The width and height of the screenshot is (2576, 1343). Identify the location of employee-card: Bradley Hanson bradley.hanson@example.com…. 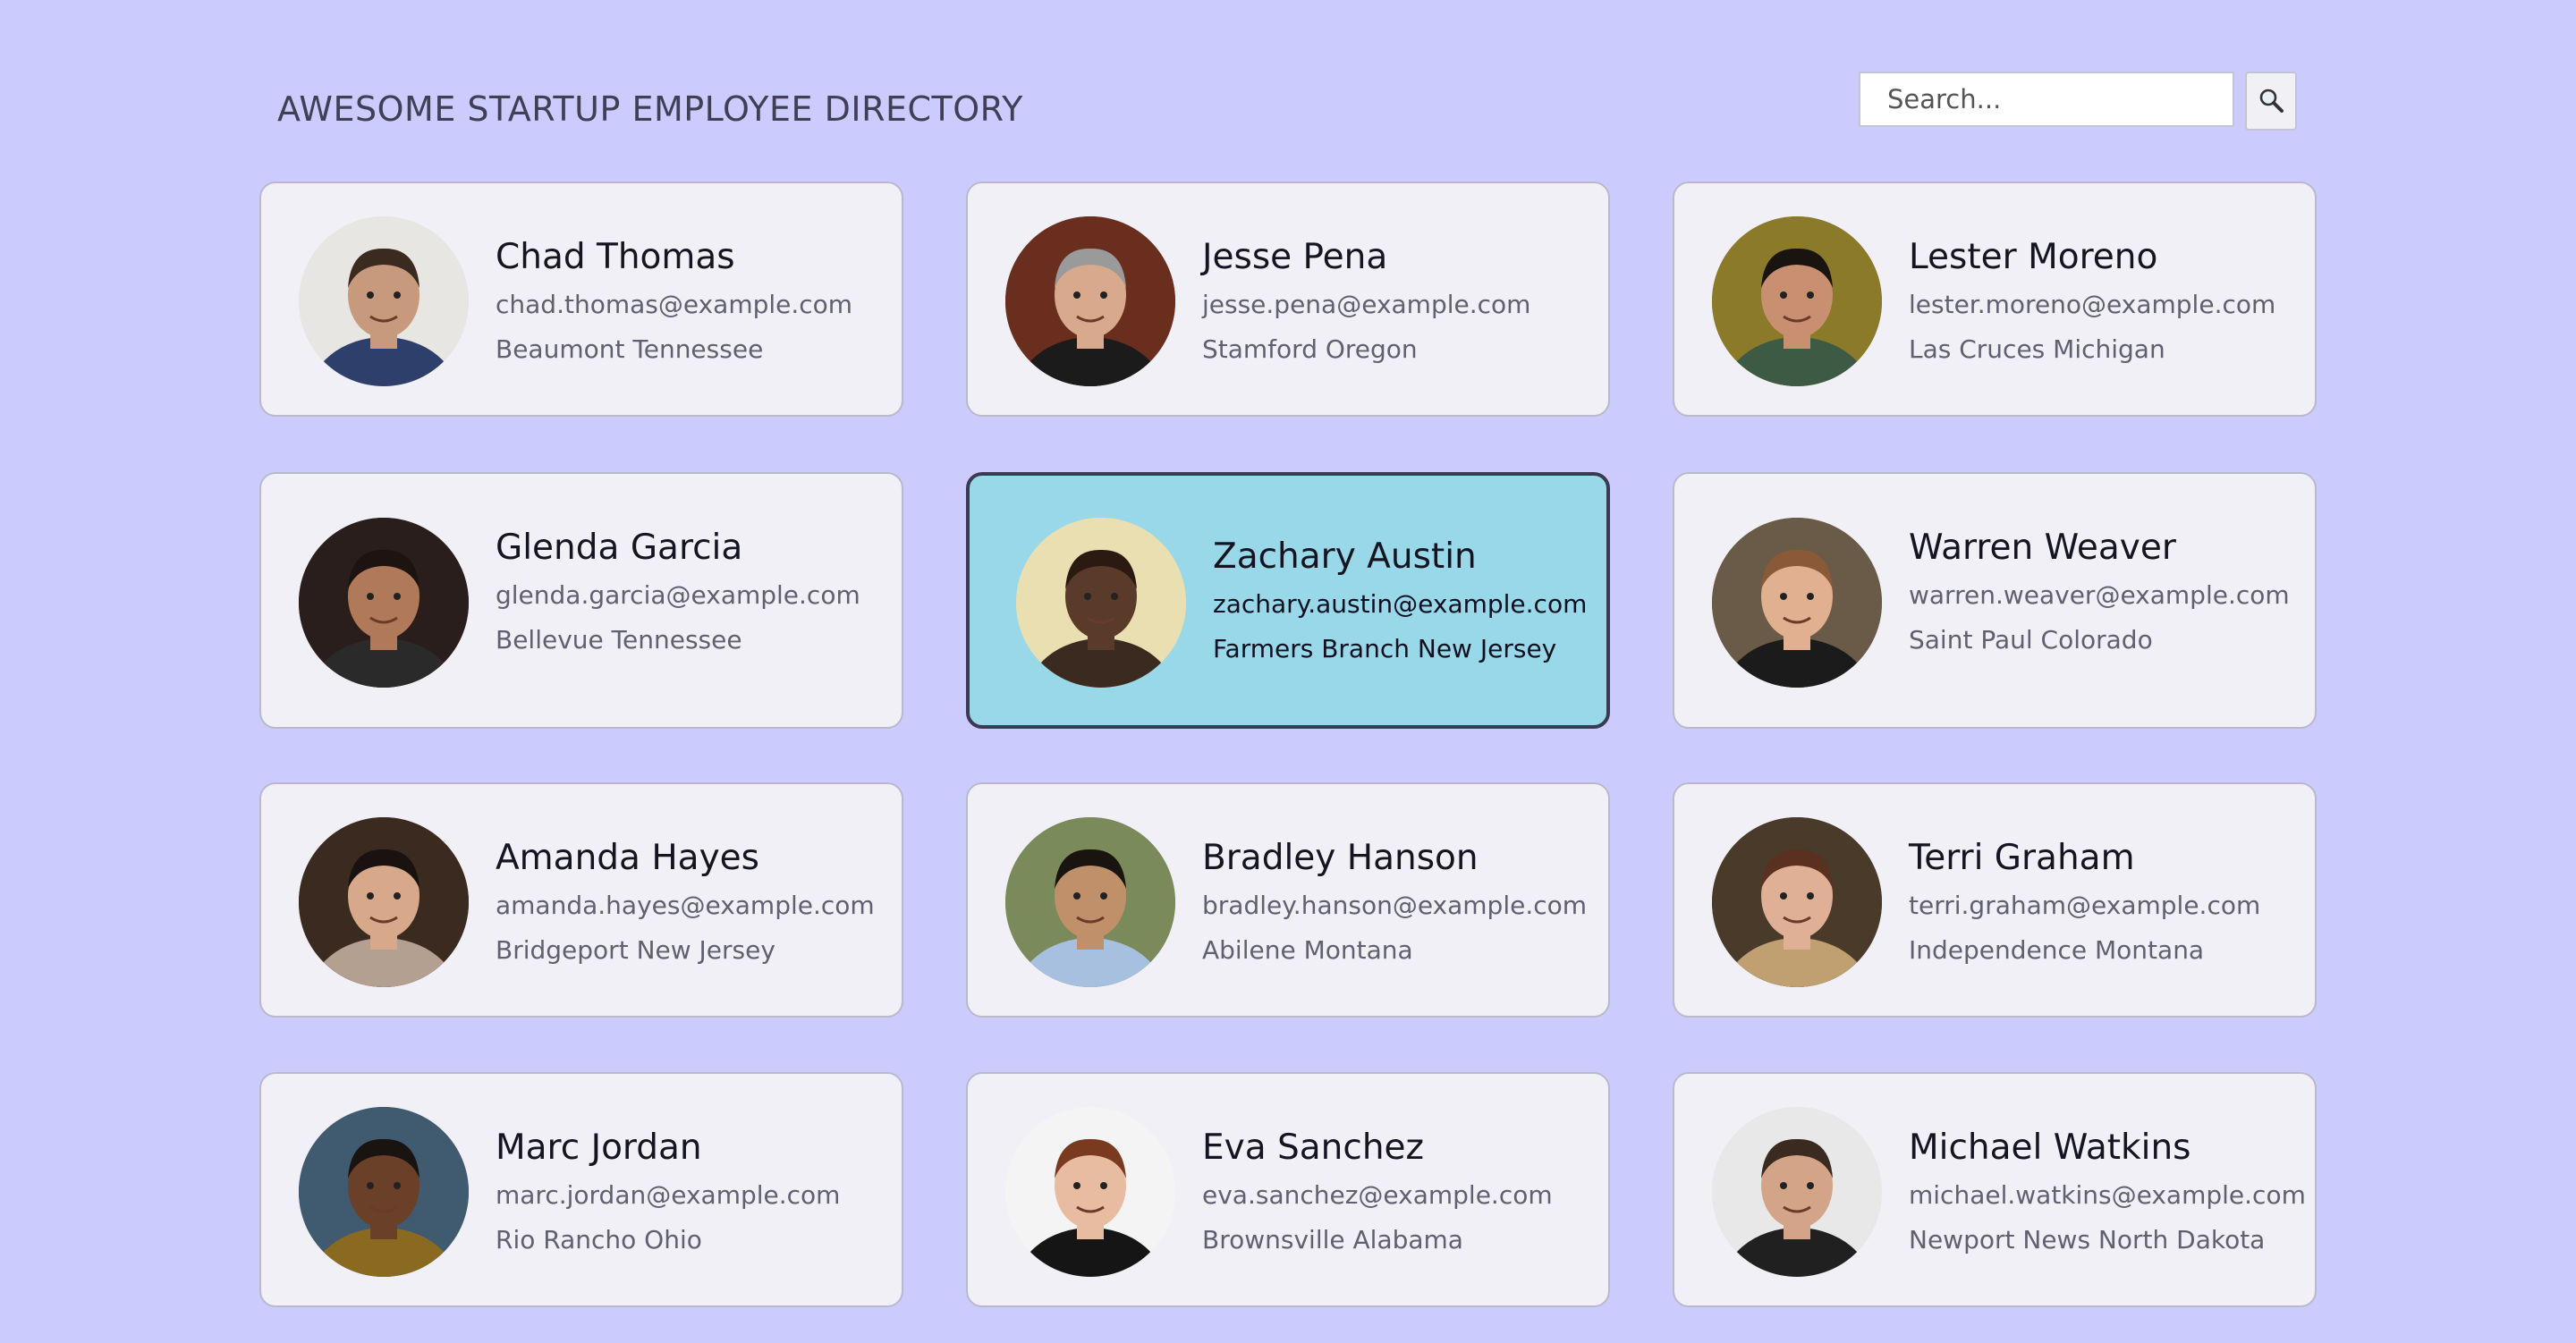
(1288, 900).